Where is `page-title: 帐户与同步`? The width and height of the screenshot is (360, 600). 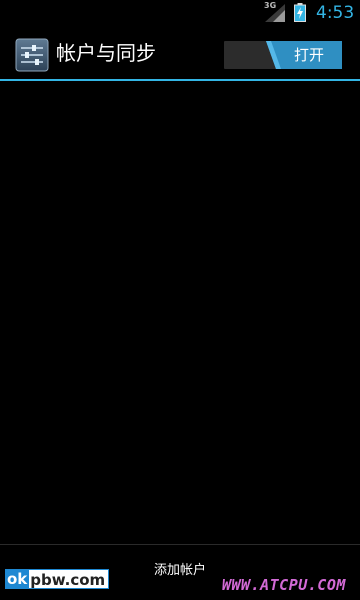 page-title: 帐户与同步 is located at coordinates (106, 53).